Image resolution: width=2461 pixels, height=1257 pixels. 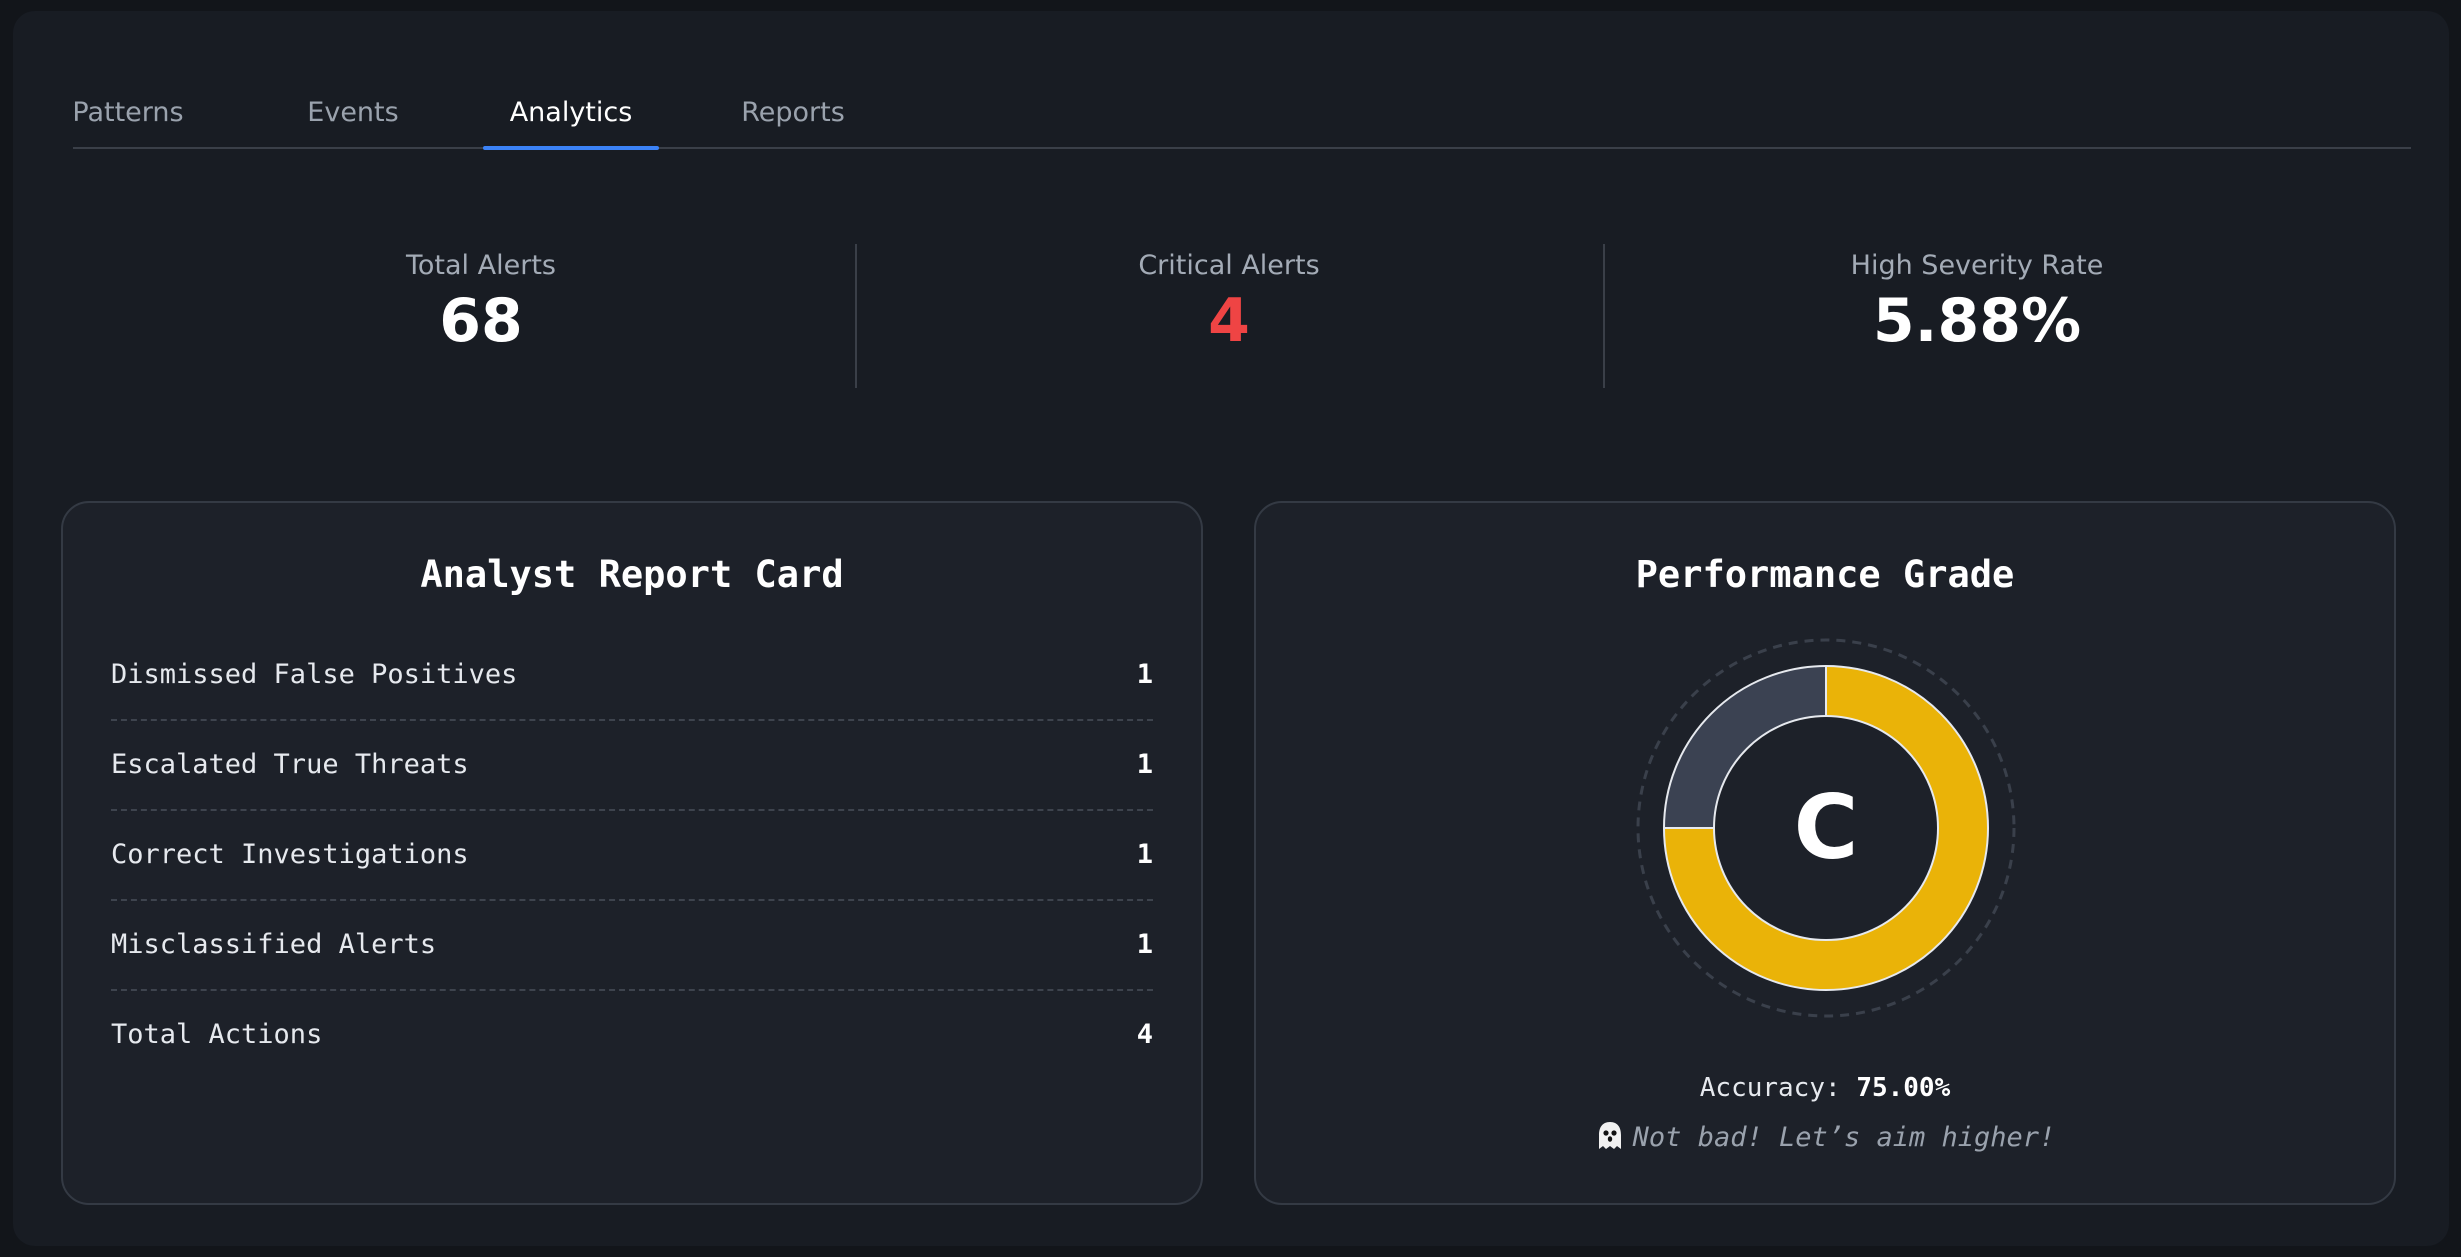 I want to click on grade-donut: C, so click(x=1826, y=828).